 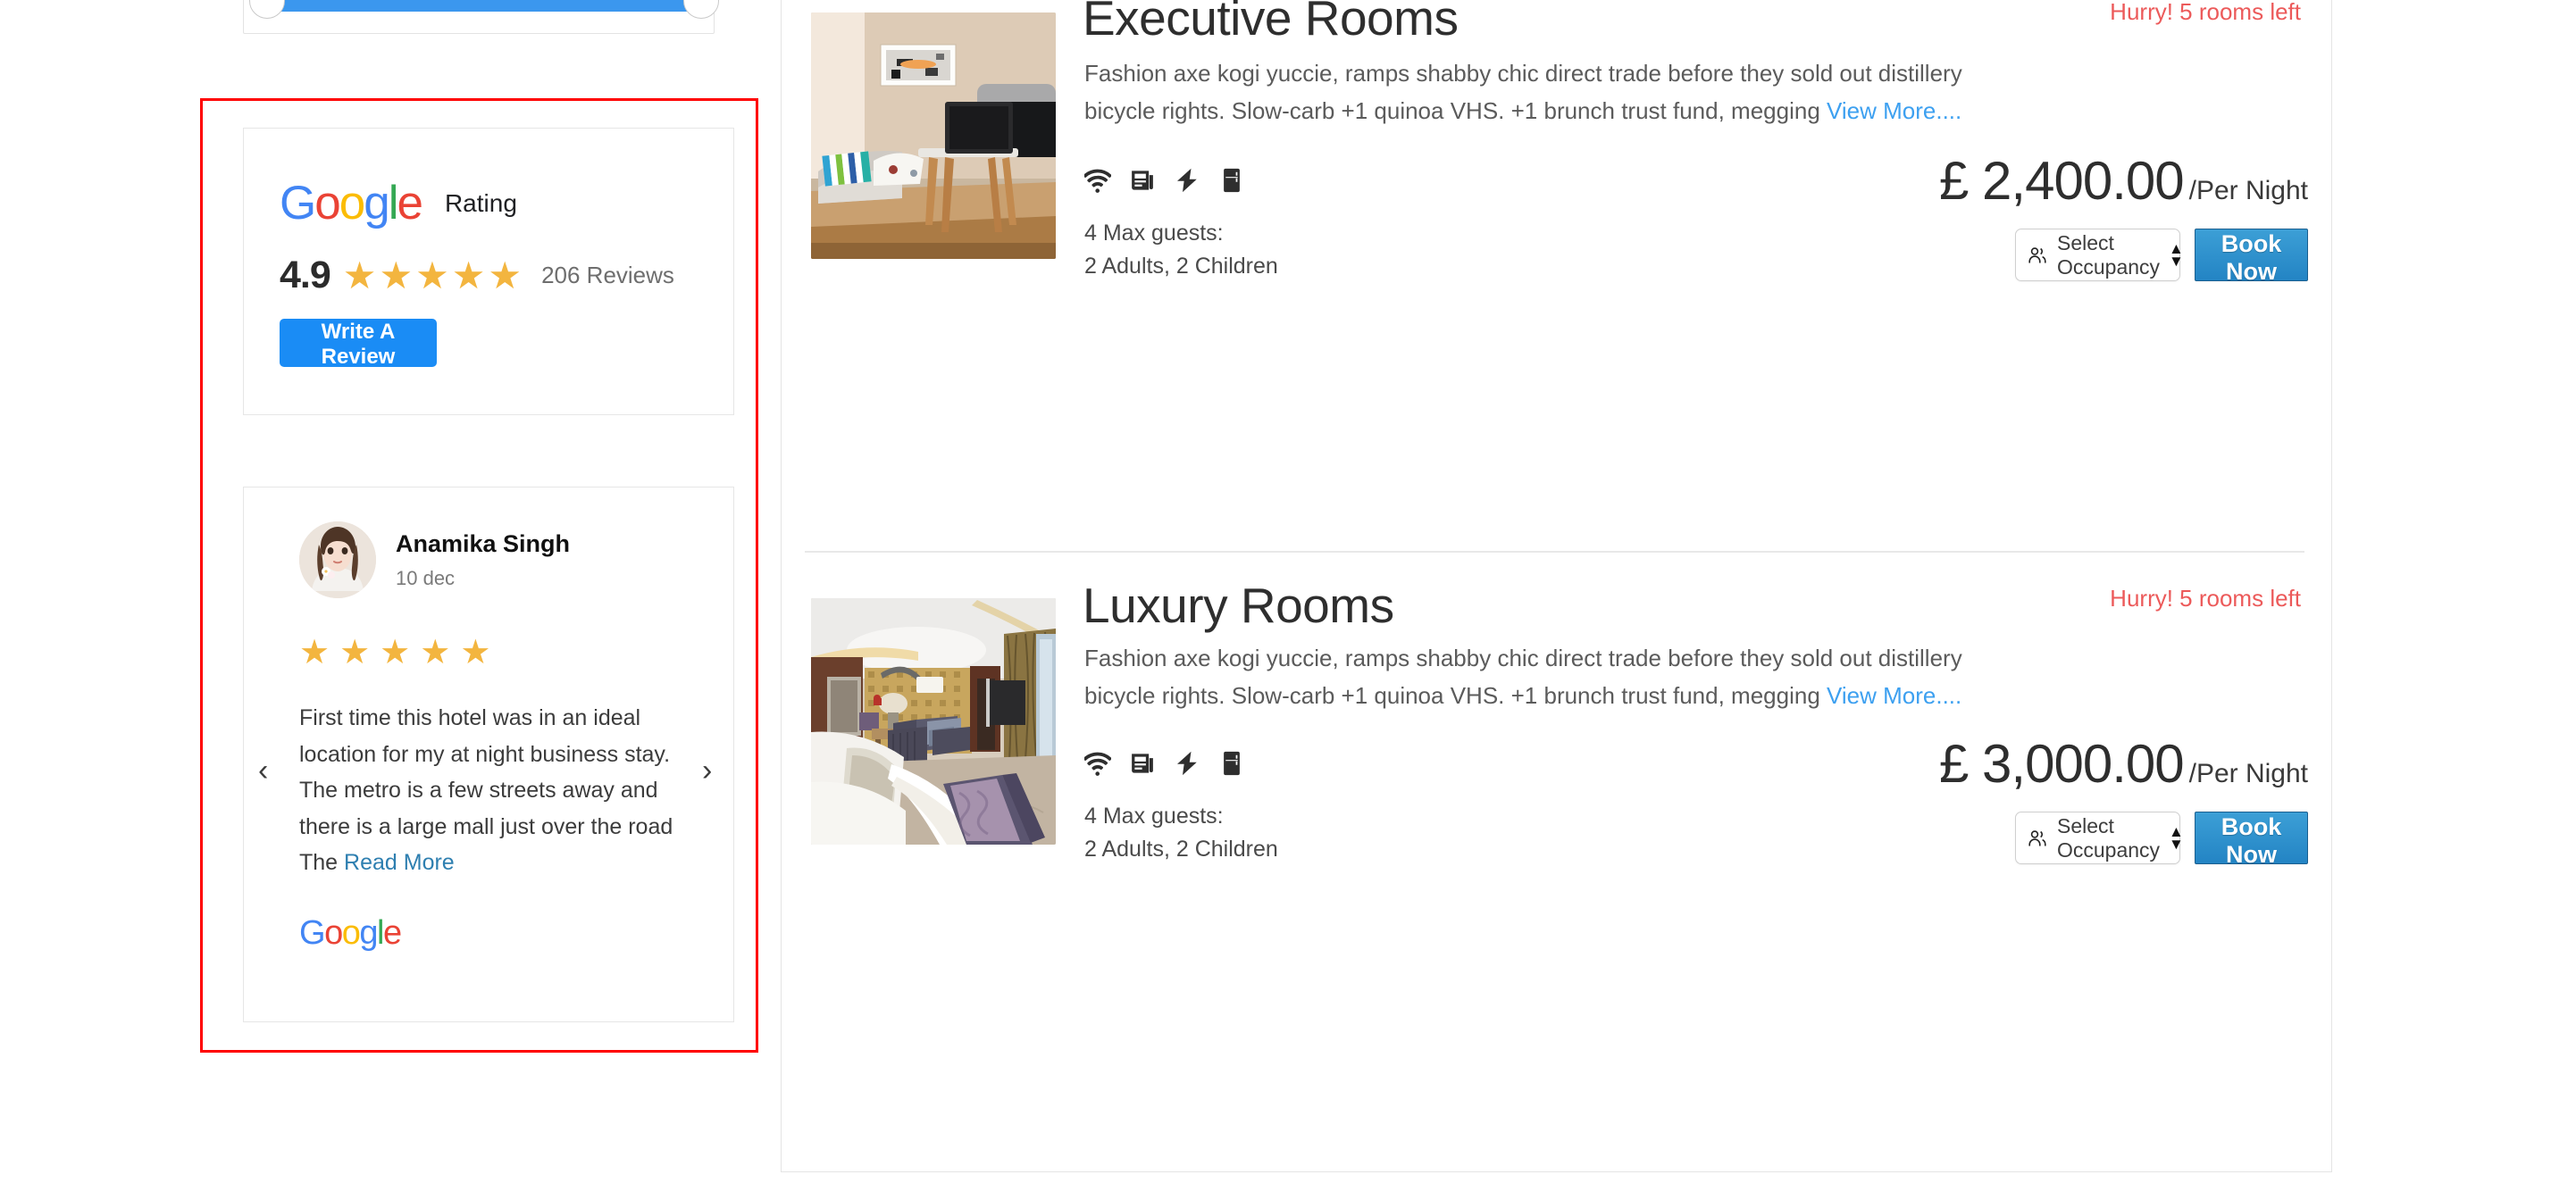 What do you see at coordinates (481, 202) in the screenshot?
I see `google-rating-label: Rating` at bounding box center [481, 202].